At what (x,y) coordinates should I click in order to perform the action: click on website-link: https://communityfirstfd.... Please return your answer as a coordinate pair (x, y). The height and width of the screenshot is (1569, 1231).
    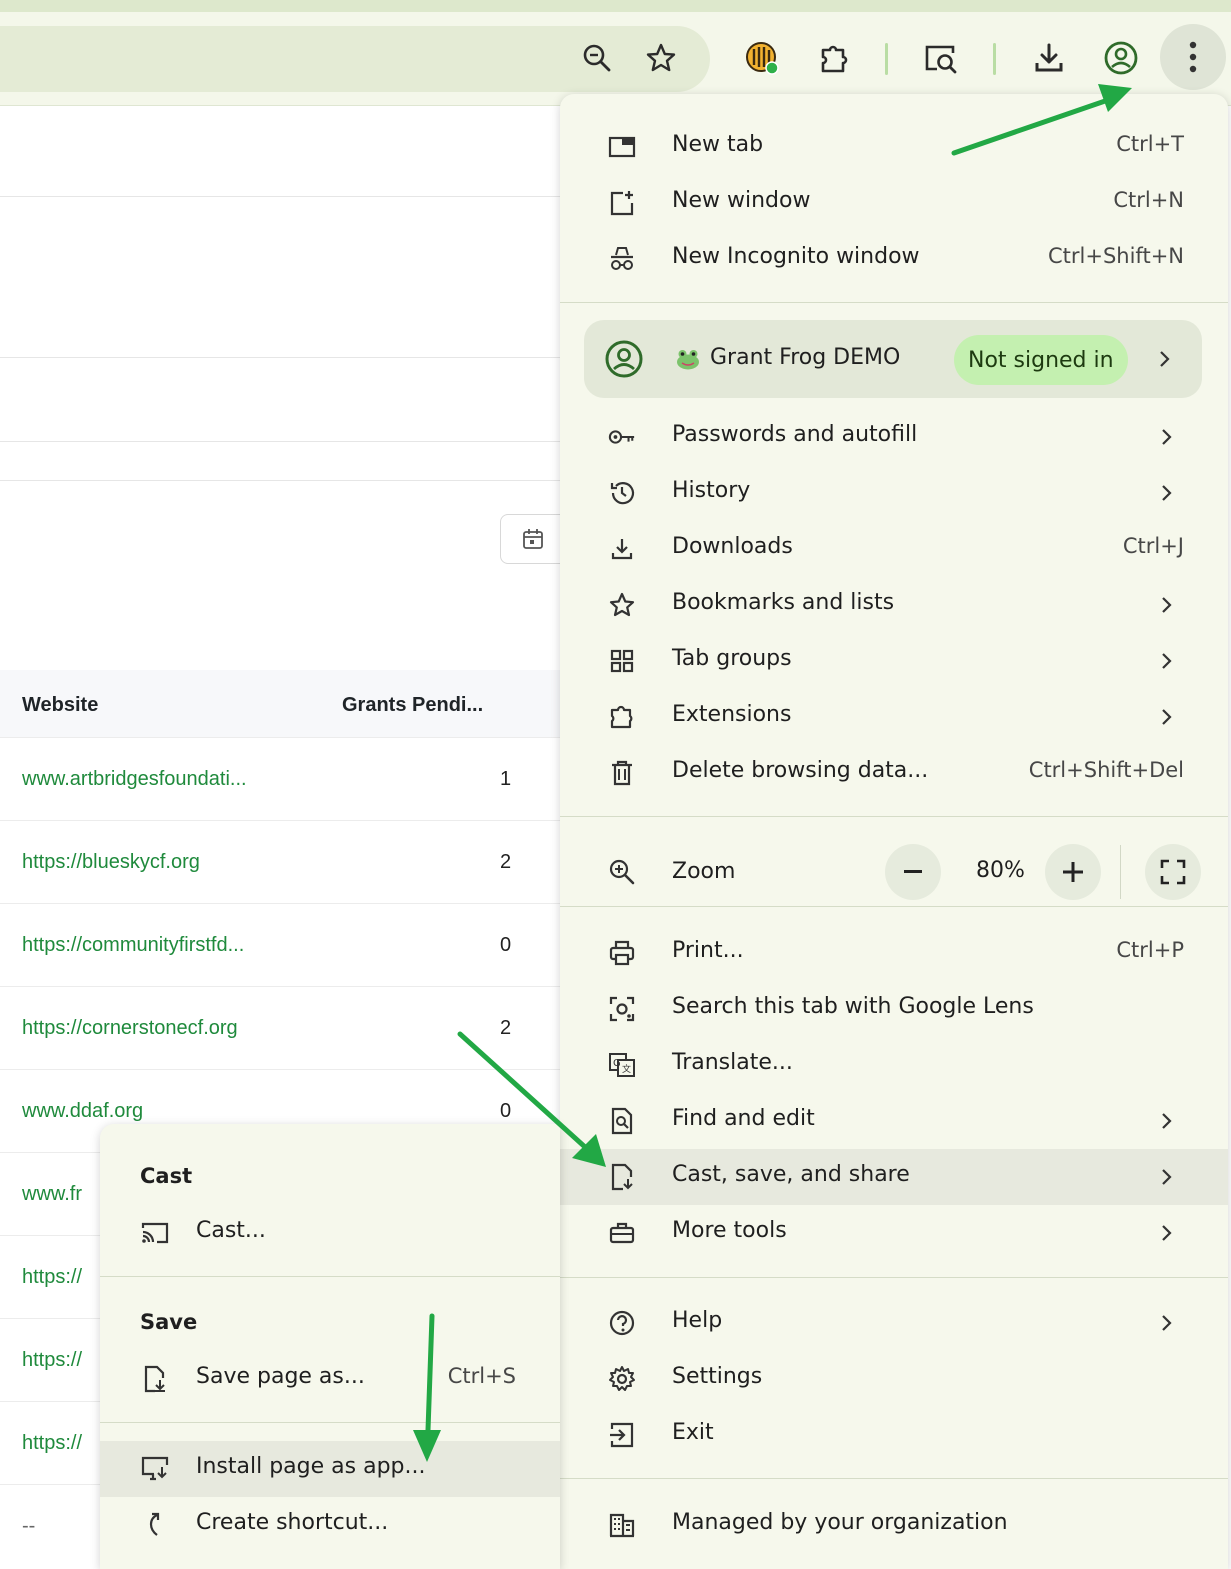
    Looking at the image, I should click on (133, 945).